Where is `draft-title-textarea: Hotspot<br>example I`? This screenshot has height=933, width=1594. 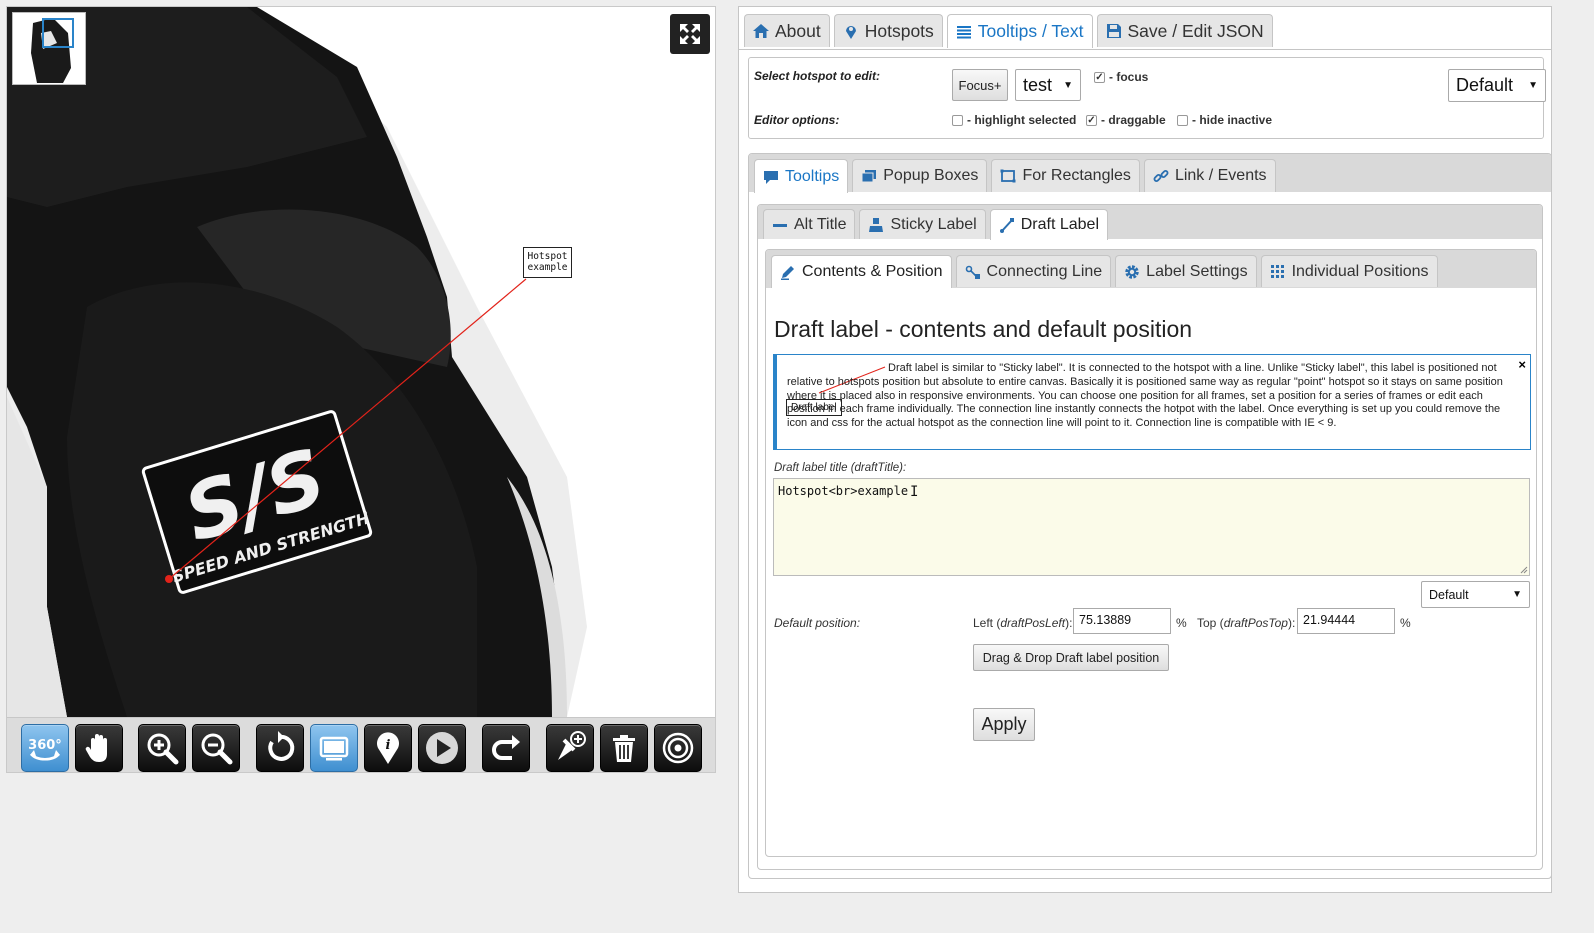
draft-title-textarea: Hotspot<br>example I is located at coordinates (1151, 527).